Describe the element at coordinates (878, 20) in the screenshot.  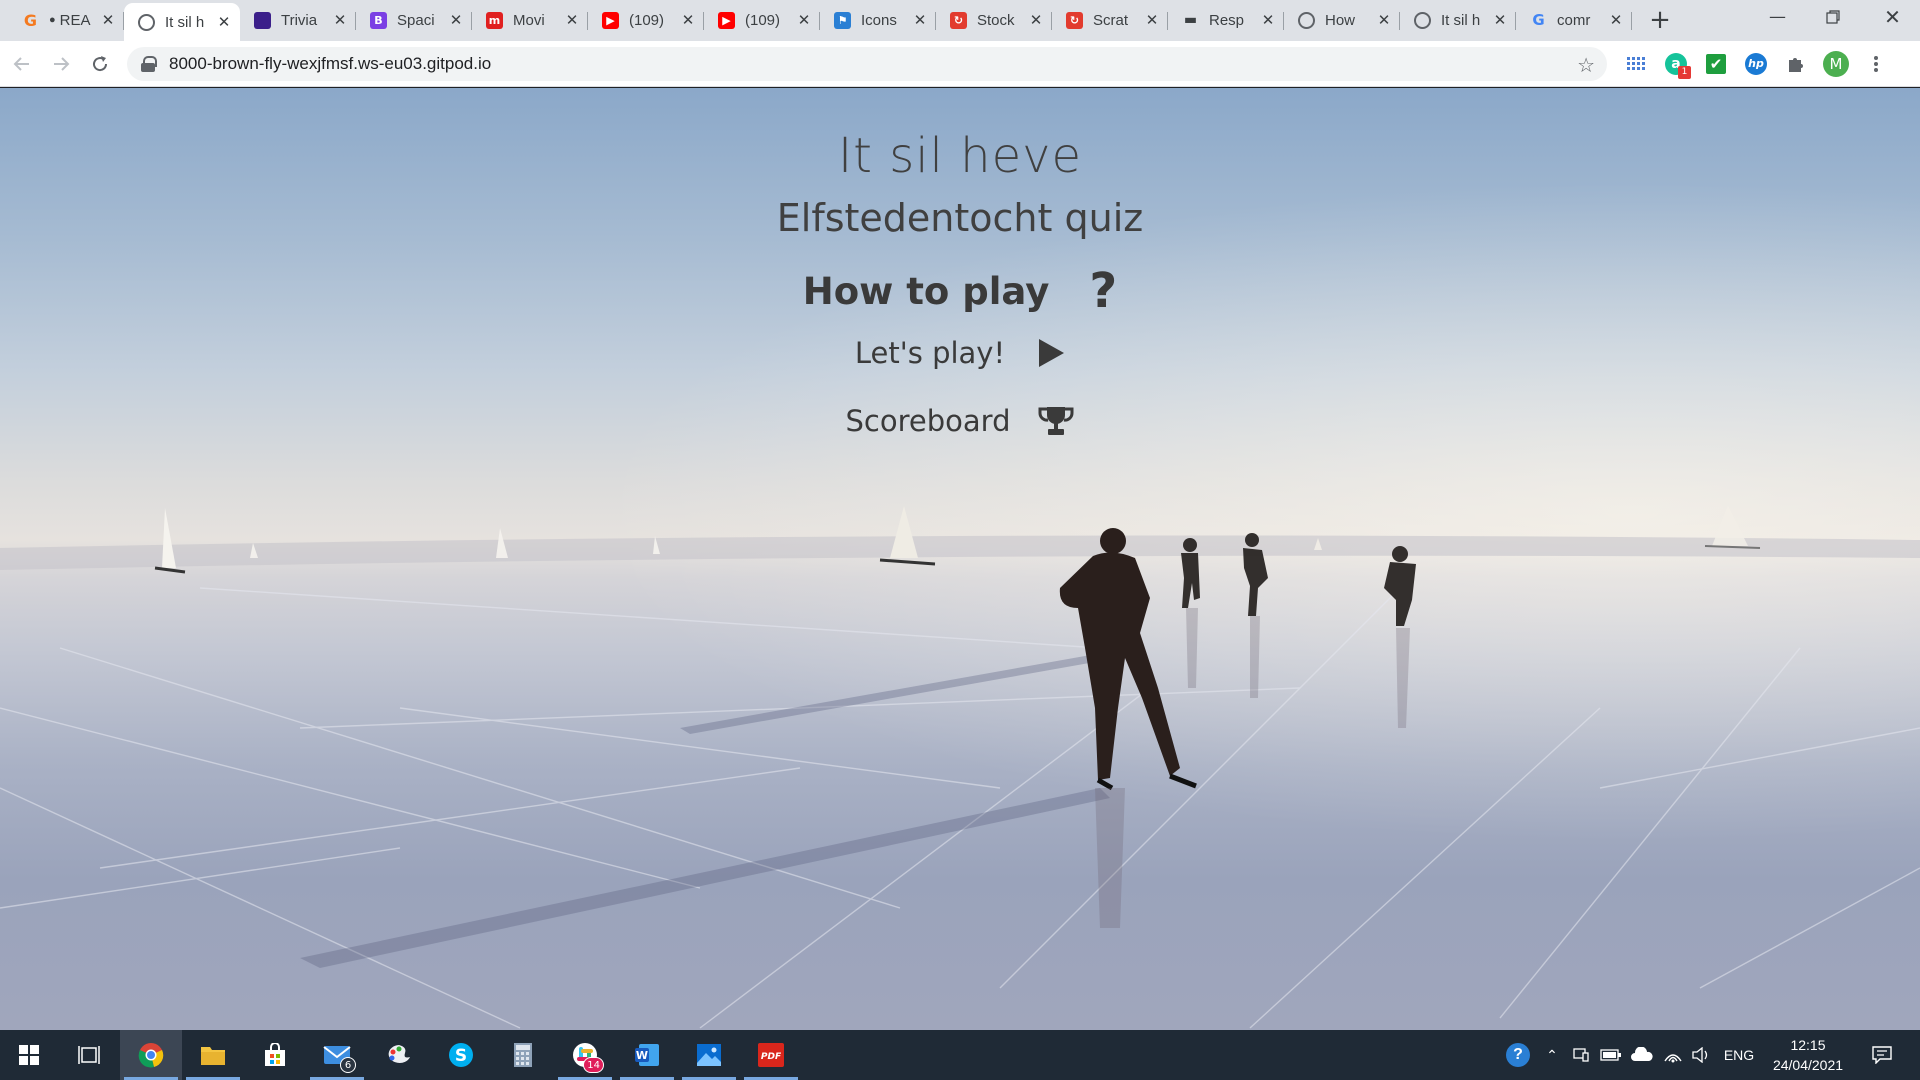
I see `browser-tab: ⚑ Icons ✕` at that location.